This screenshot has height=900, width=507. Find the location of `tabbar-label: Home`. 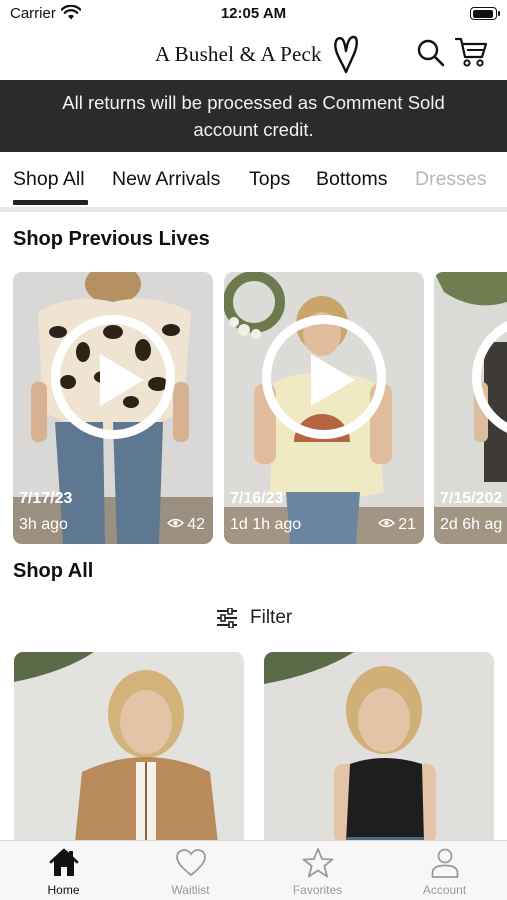

tabbar-label: Home is located at coordinates (63, 890).